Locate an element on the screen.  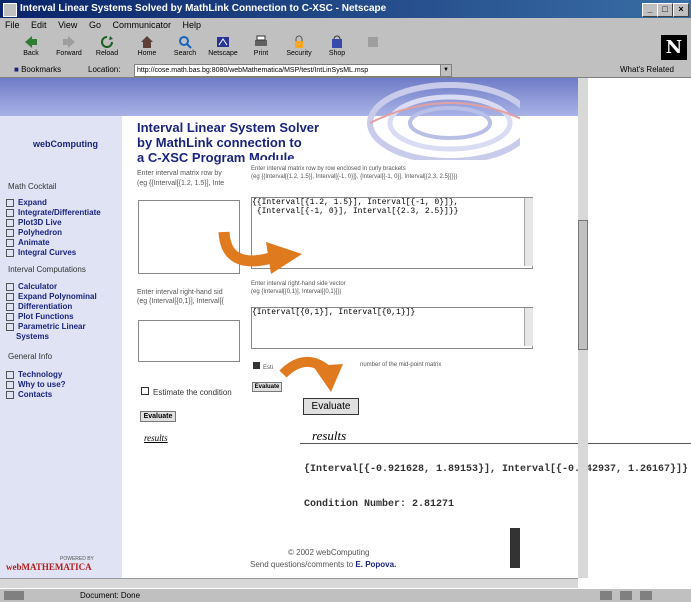
url-dropdown-icon: ▼ is located at coordinates (446, 70).